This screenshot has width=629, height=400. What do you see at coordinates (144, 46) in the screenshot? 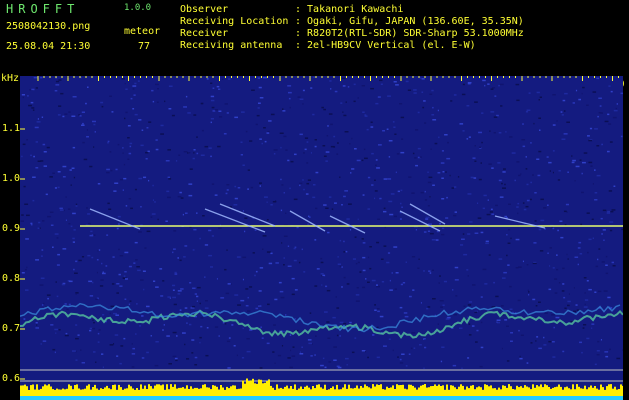
I see `meteor-count: 77` at bounding box center [144, 46].